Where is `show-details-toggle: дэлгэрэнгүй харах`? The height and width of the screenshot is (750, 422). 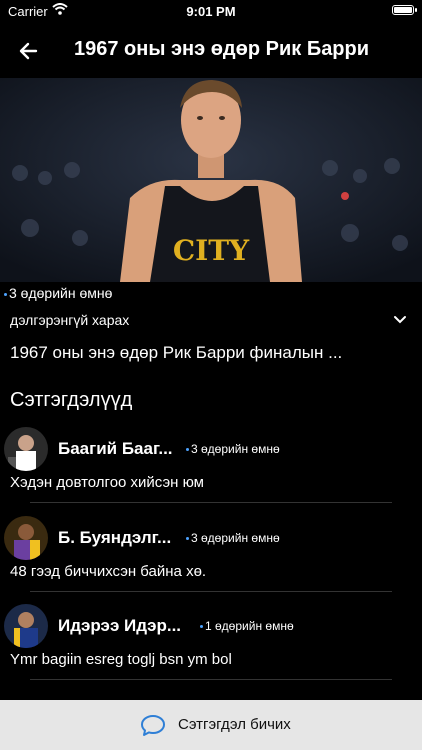
show-details-toggle: дэлгэрэнгүй харах is located at coordinates (212, 322).